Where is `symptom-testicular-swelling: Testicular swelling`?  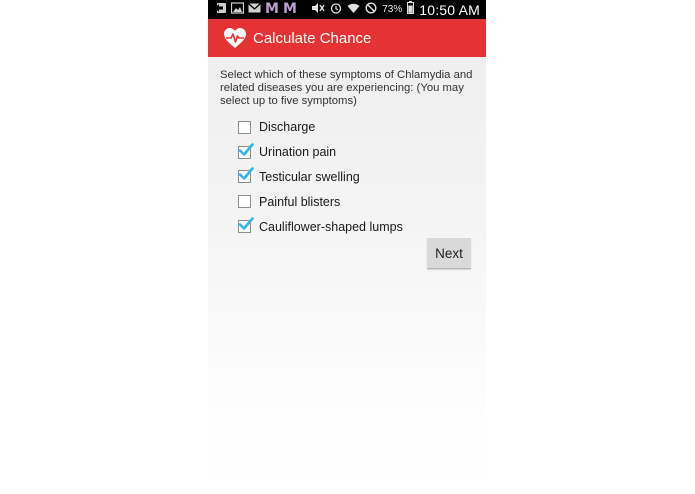
symptom-testicular-swelling: Testicular swelling is located at coordinates (358, 177).